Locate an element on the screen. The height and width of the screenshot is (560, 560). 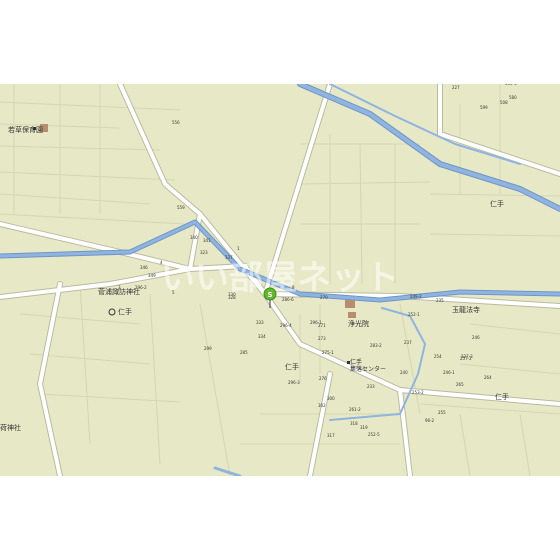
lot-number: 273 is located at coordinates (322, 338).